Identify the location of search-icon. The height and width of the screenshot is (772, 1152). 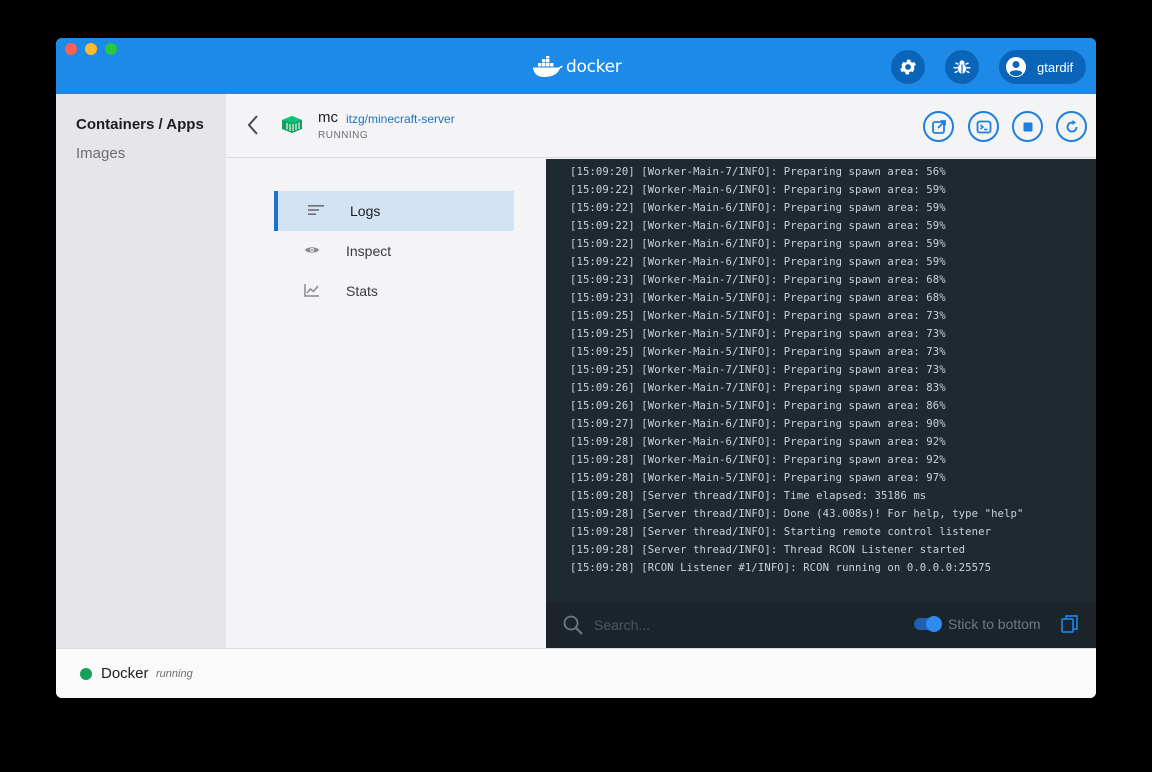
(573, 627).